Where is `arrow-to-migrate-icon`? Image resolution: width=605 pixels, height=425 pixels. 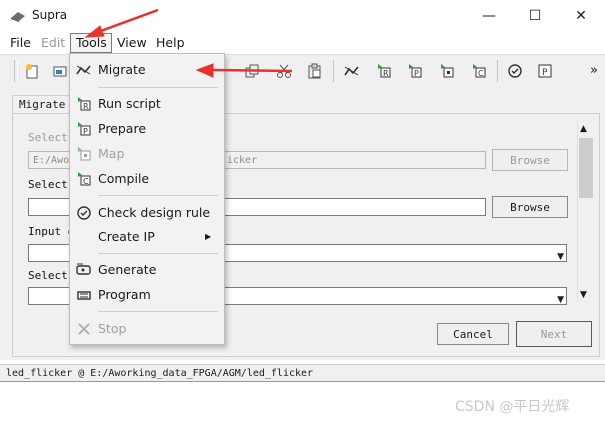 arrow-to-migrate-icon is located at coordinates (244, 70).